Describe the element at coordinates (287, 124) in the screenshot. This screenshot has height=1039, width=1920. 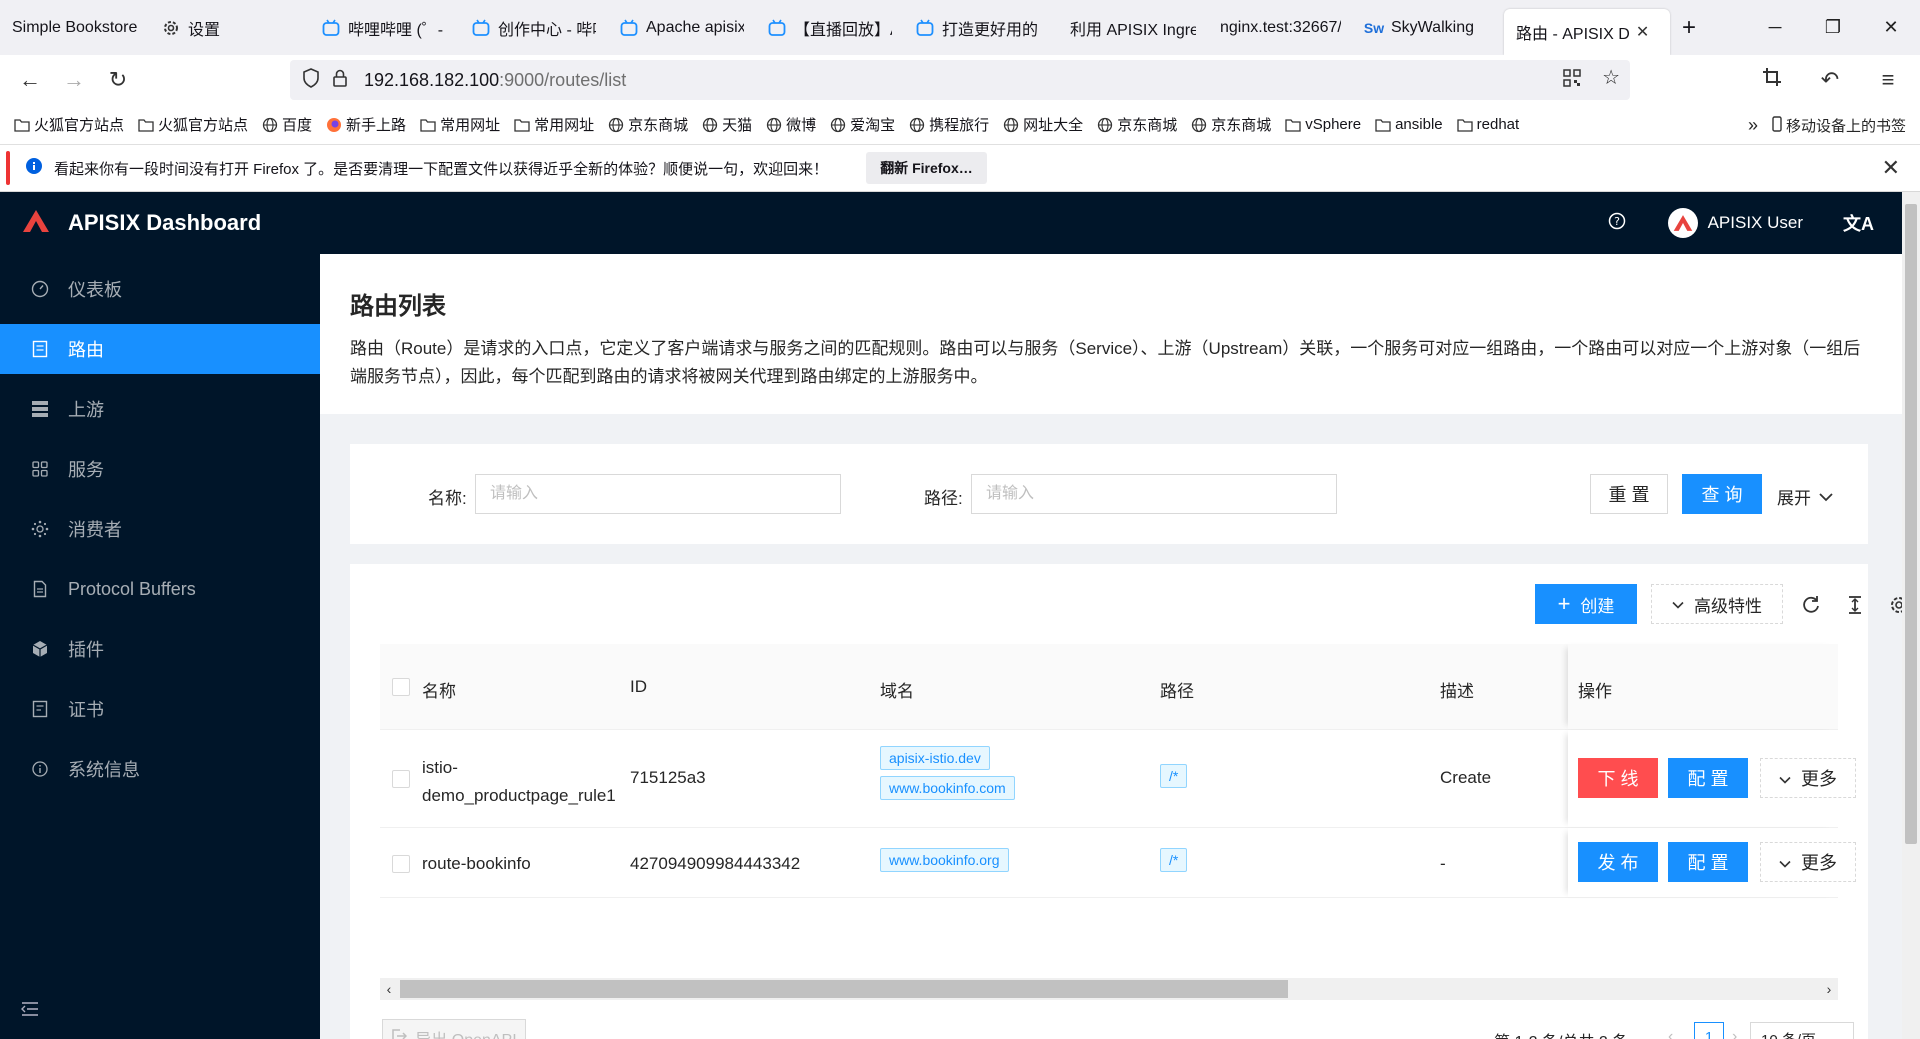
I see `bookmark-item: 百度` at that location.